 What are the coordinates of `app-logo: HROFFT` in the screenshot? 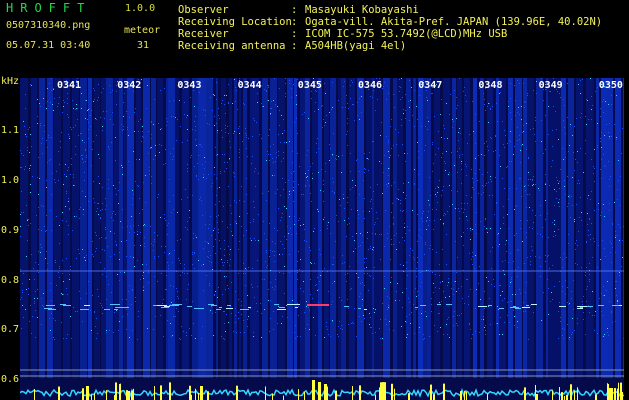 It's located at (49, 8).